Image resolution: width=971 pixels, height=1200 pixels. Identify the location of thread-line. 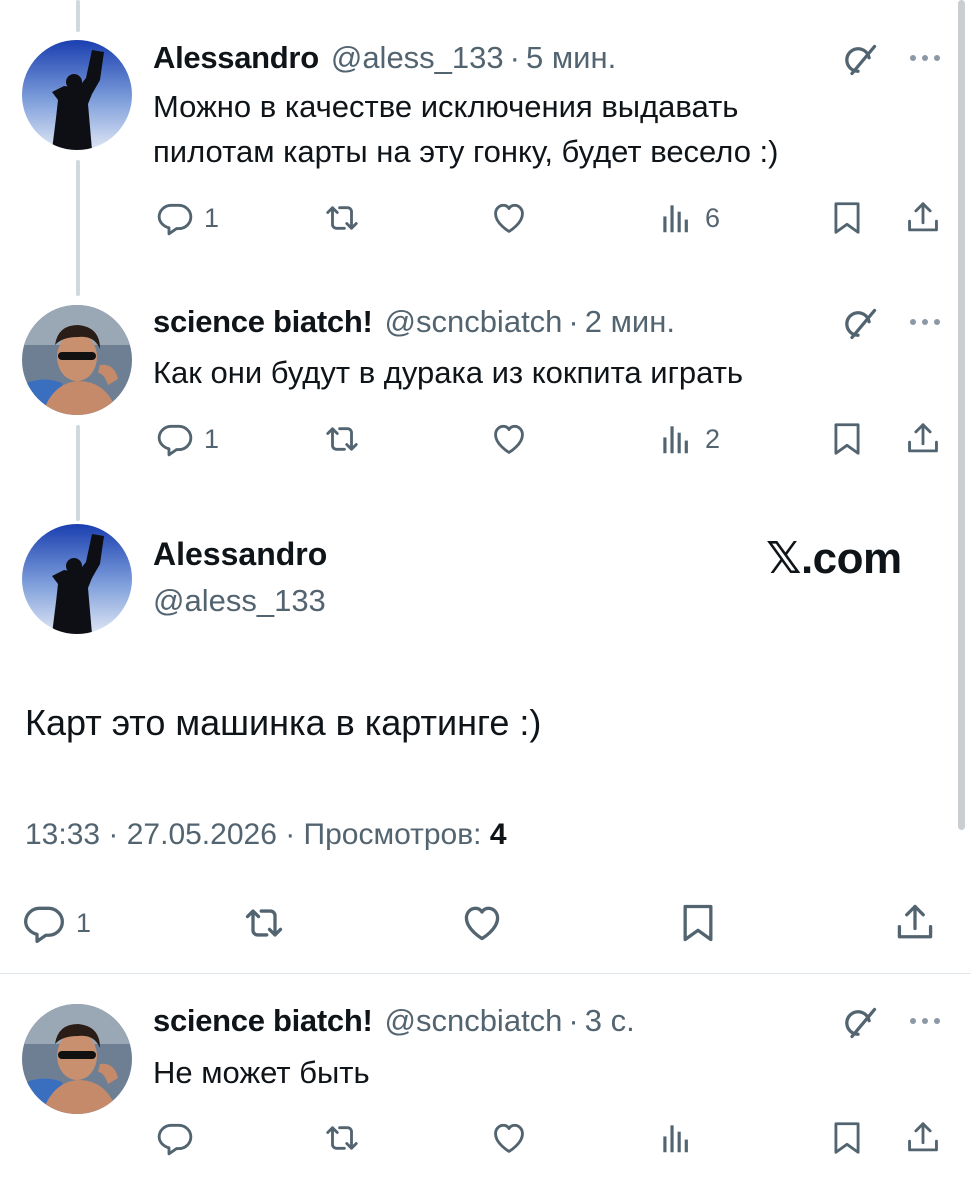
(78, 16).